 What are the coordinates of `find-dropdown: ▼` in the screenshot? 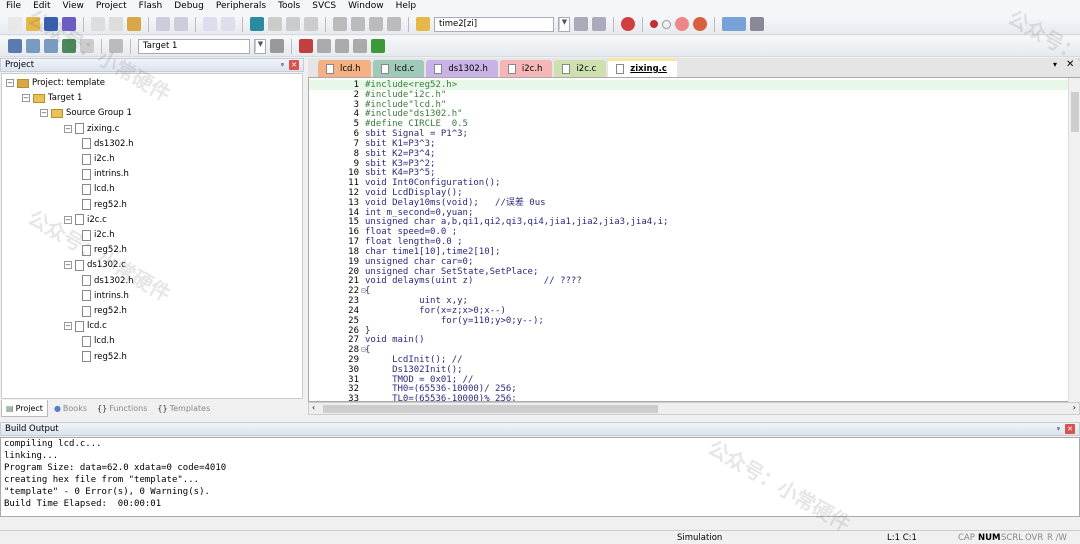 It's located at (564, 24).